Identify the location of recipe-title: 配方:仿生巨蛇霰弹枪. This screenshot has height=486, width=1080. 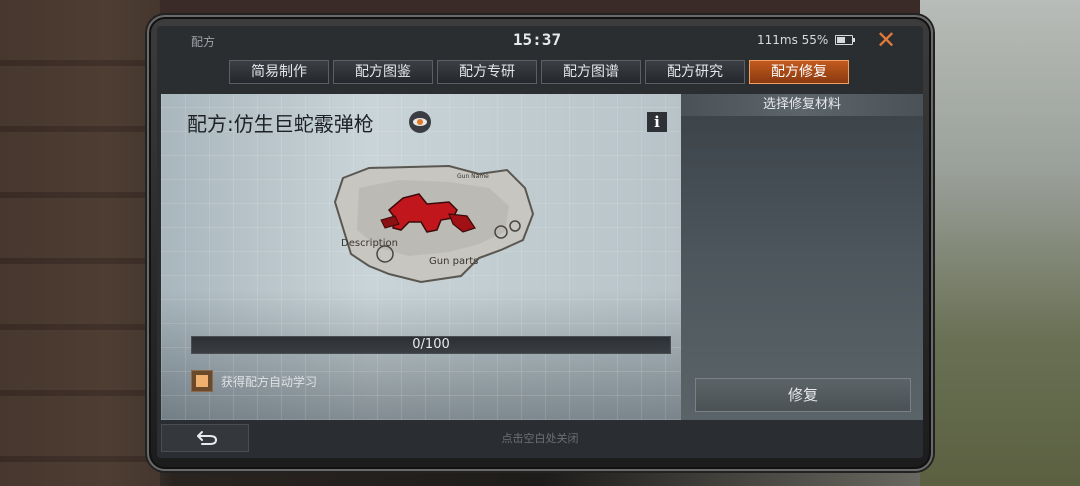
(280, 124).